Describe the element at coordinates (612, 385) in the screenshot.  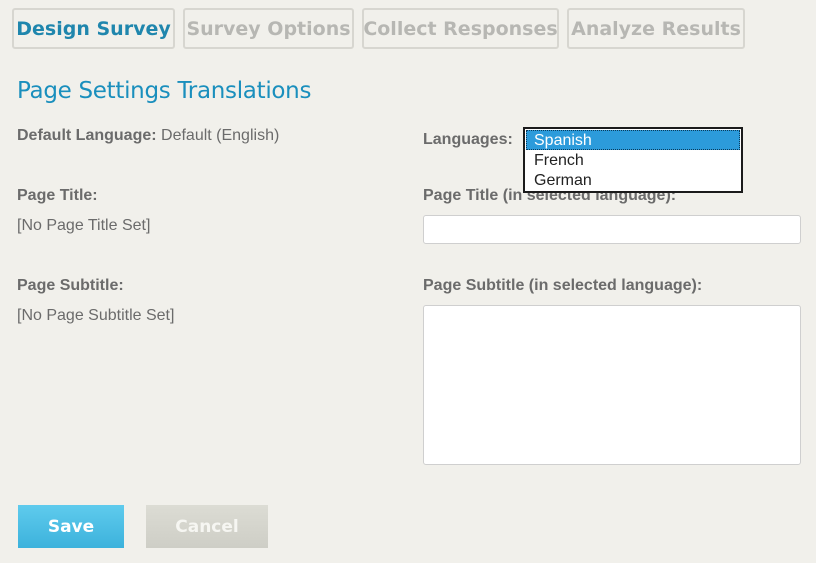
I see `page-subtitle-translation-textarea` at that location.